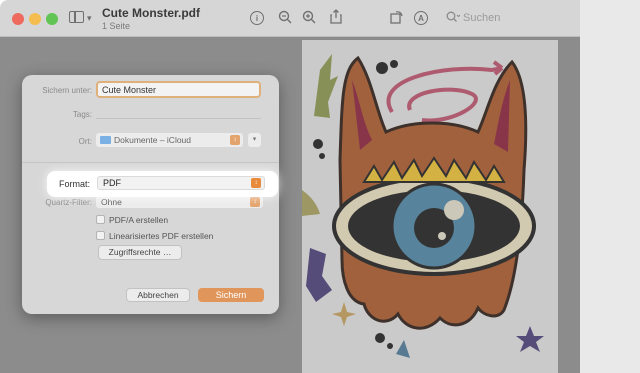  I want to click on filename-input: Cute Monster, so click(178, 89).